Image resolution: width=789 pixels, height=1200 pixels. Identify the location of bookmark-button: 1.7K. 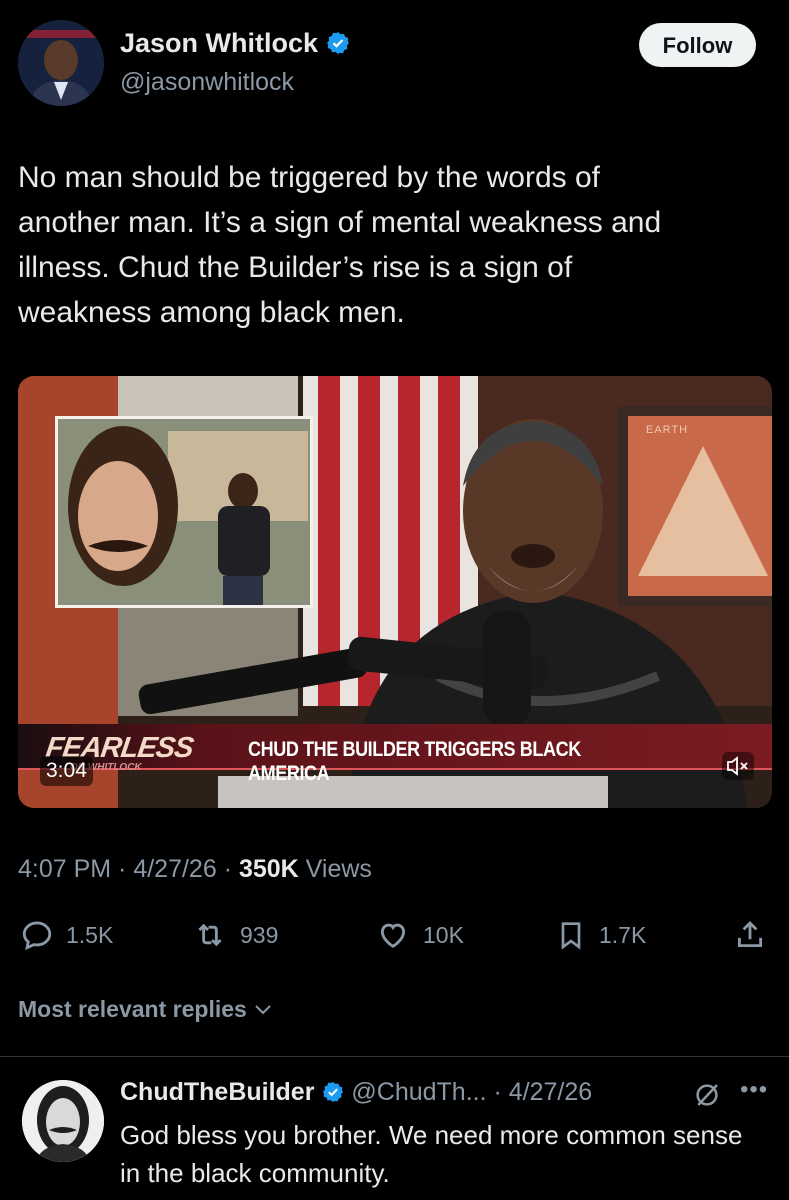
(600, 935).